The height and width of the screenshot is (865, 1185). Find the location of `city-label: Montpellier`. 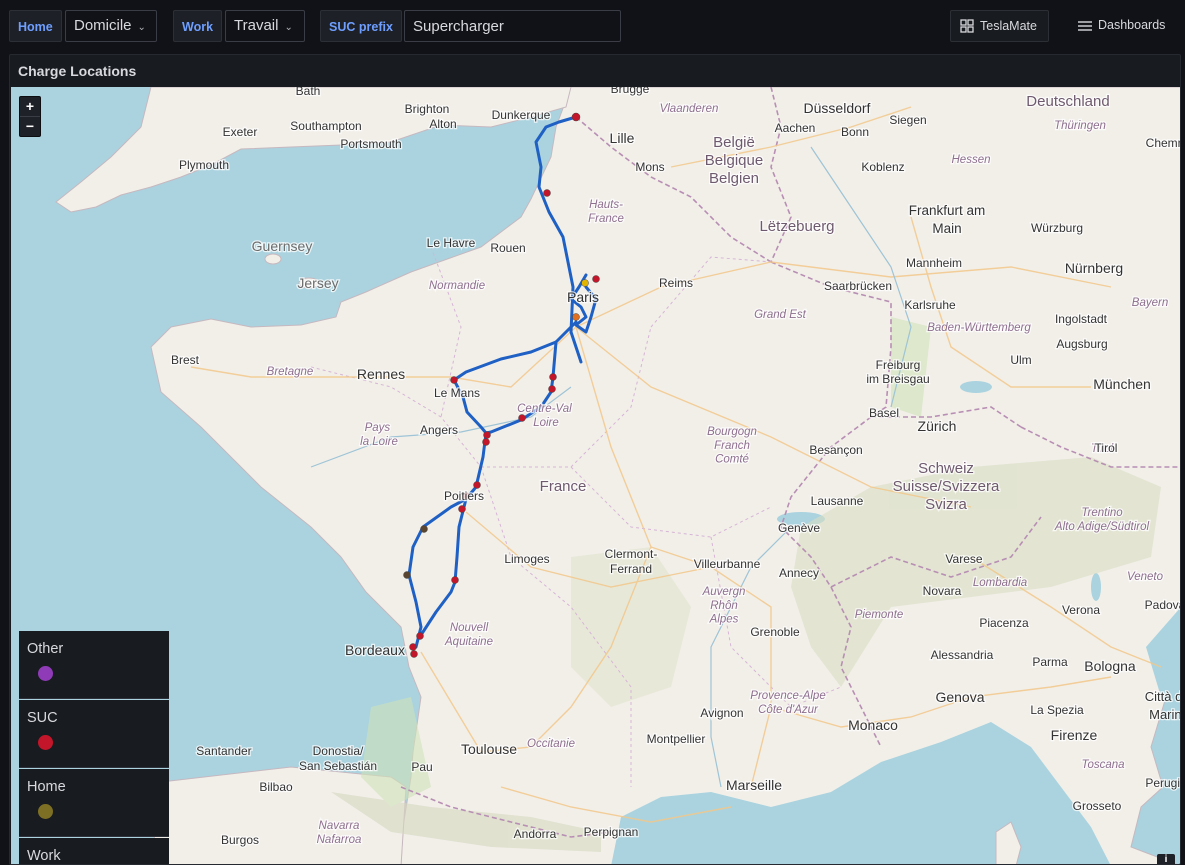

city-label: Montpellier is located at coordinates (676, 739).